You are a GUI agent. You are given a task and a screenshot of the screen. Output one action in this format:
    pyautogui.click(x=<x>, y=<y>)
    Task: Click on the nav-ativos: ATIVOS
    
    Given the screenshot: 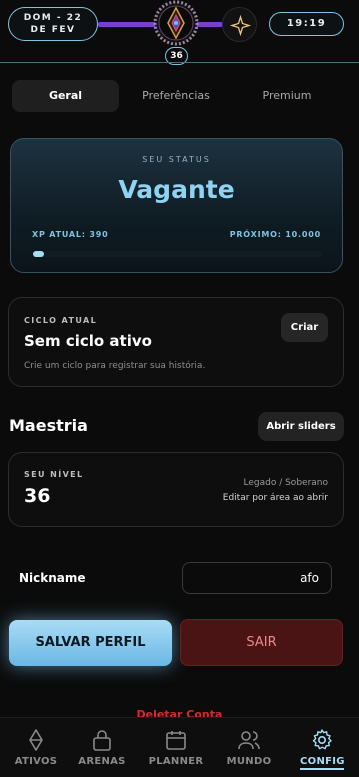 What is the action you would take?
    pyautogui.click(x=36, y=747)
    